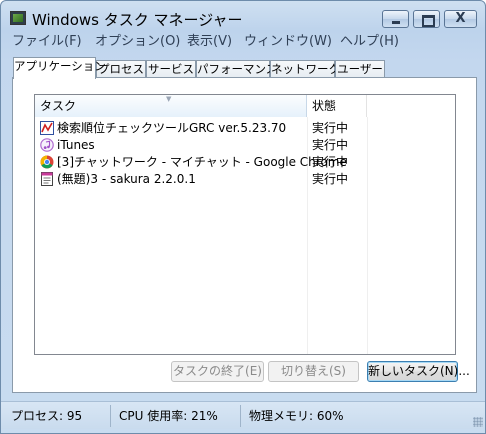  Describe the element at coordinates (243, 415) in the screenshot. I see `status-bar: プロセス: 95 CPU 使用率: 21% 物理メモリ: 60%` at that location.